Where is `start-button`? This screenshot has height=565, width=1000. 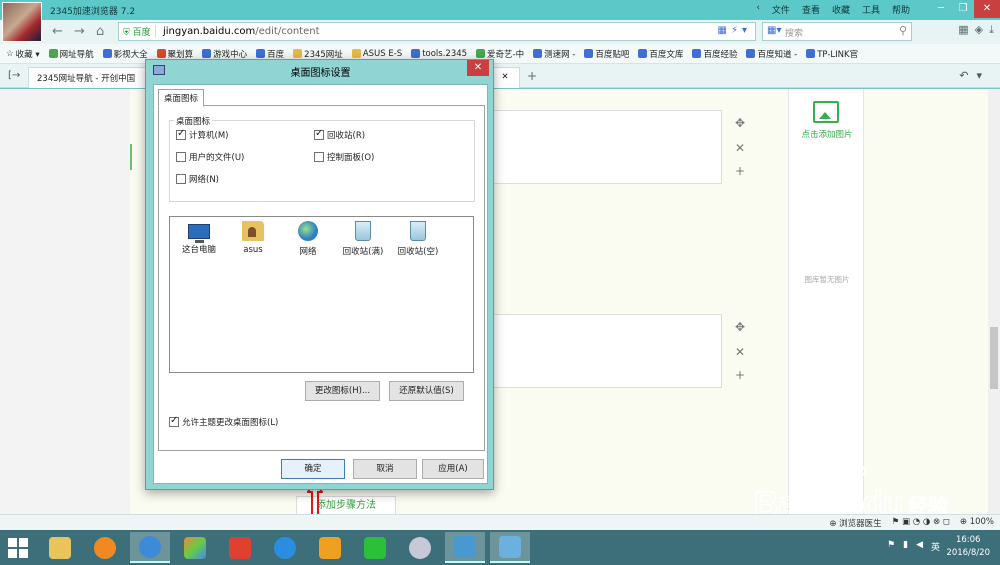 start-button is located at coordinates (18, 548).